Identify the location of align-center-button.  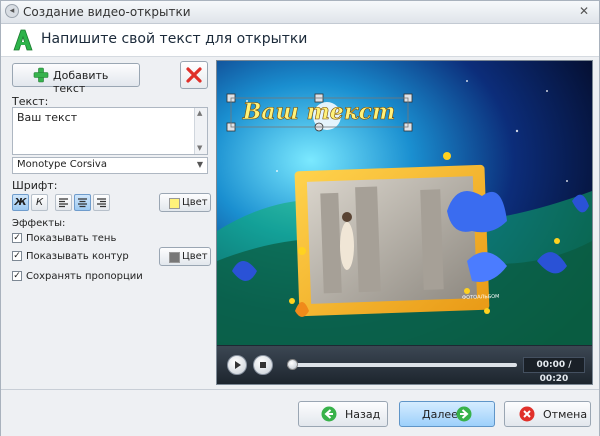
(82, 202).